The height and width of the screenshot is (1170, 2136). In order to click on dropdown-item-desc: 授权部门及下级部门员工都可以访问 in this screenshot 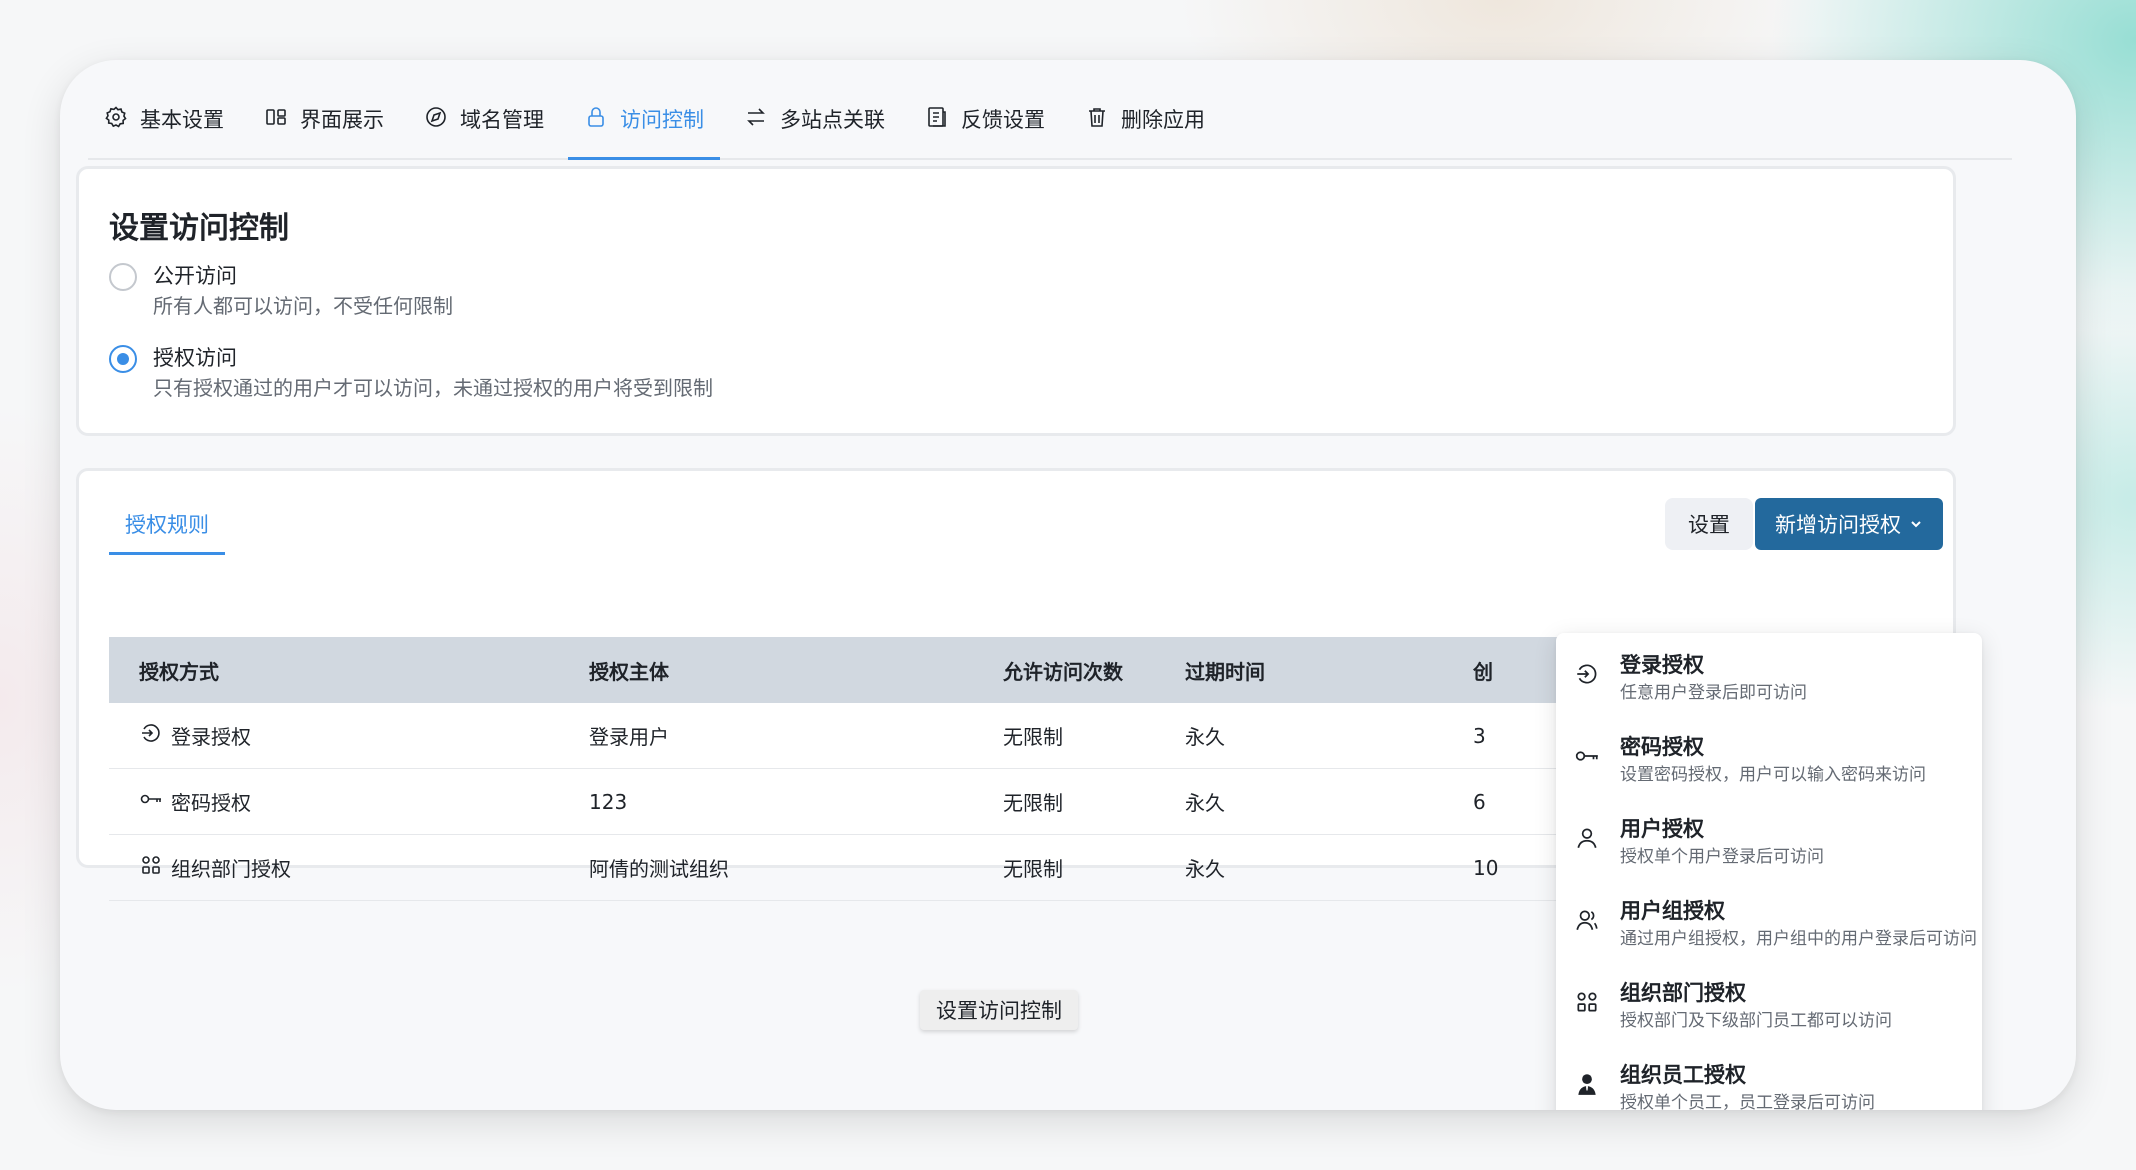, I will do `click(1756, 1021)`.